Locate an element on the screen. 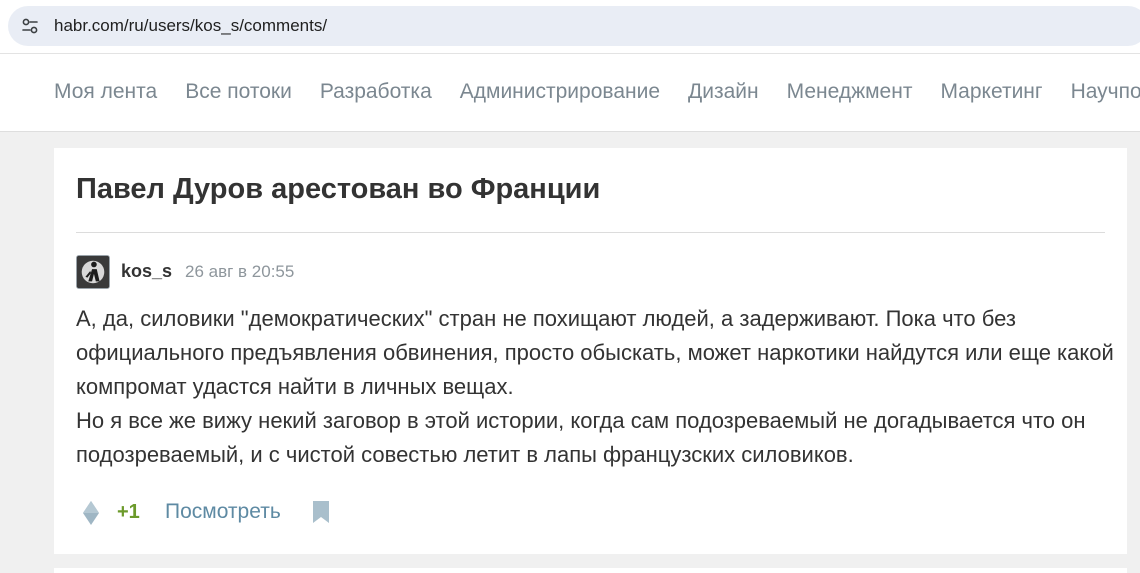 The image size is (1140, 573). browser-toolbar: habr.com/ru/users/kos_s/comments/ is located at coordinates (570, 27).